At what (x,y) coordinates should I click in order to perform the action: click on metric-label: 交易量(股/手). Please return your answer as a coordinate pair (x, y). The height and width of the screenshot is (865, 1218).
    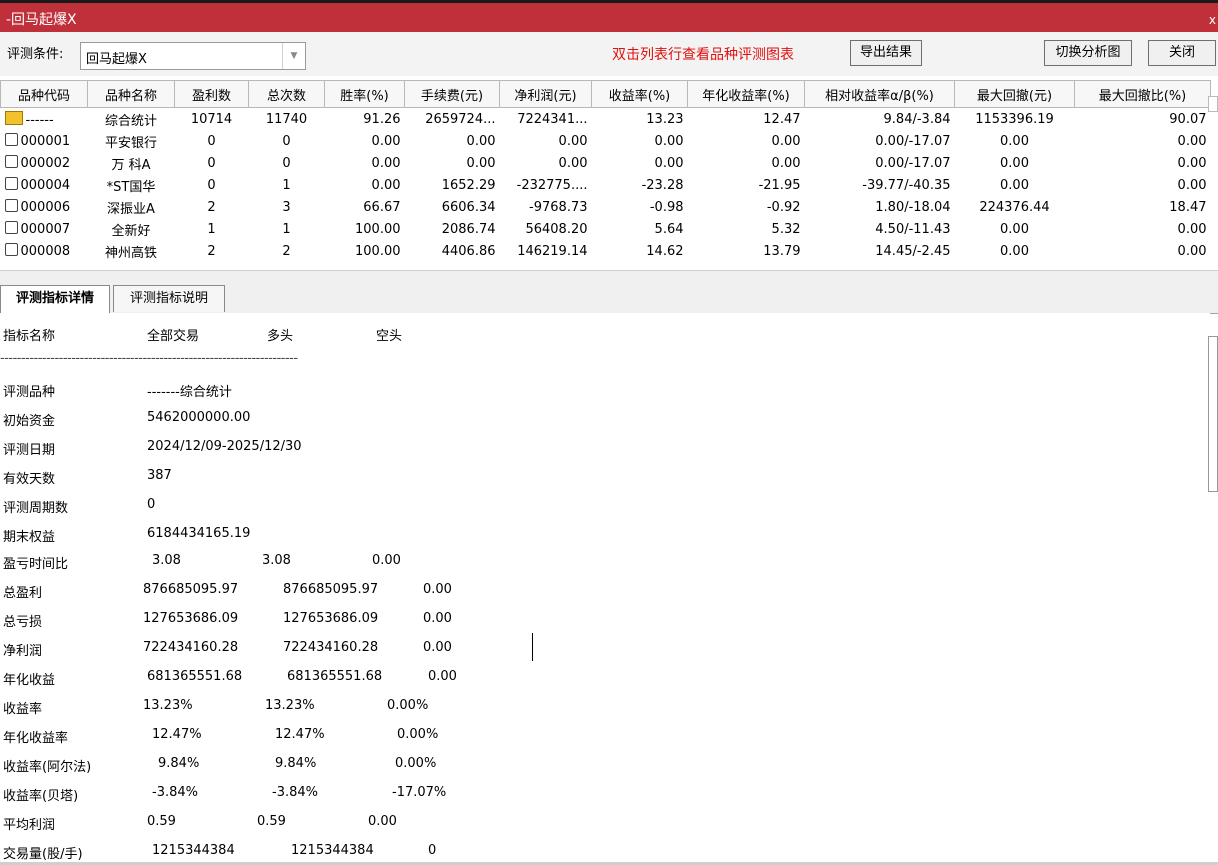
    Looking at the image, I should click on (43, 854).